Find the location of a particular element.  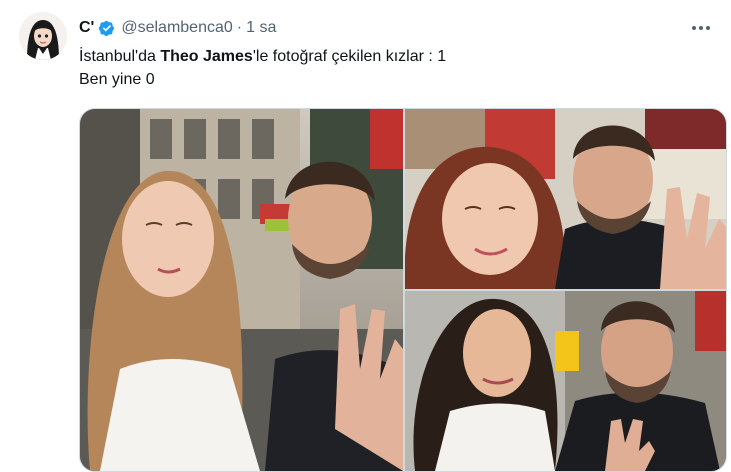

tweet-text-line2: Ben yine 0 is located at coordinates (117, 79).